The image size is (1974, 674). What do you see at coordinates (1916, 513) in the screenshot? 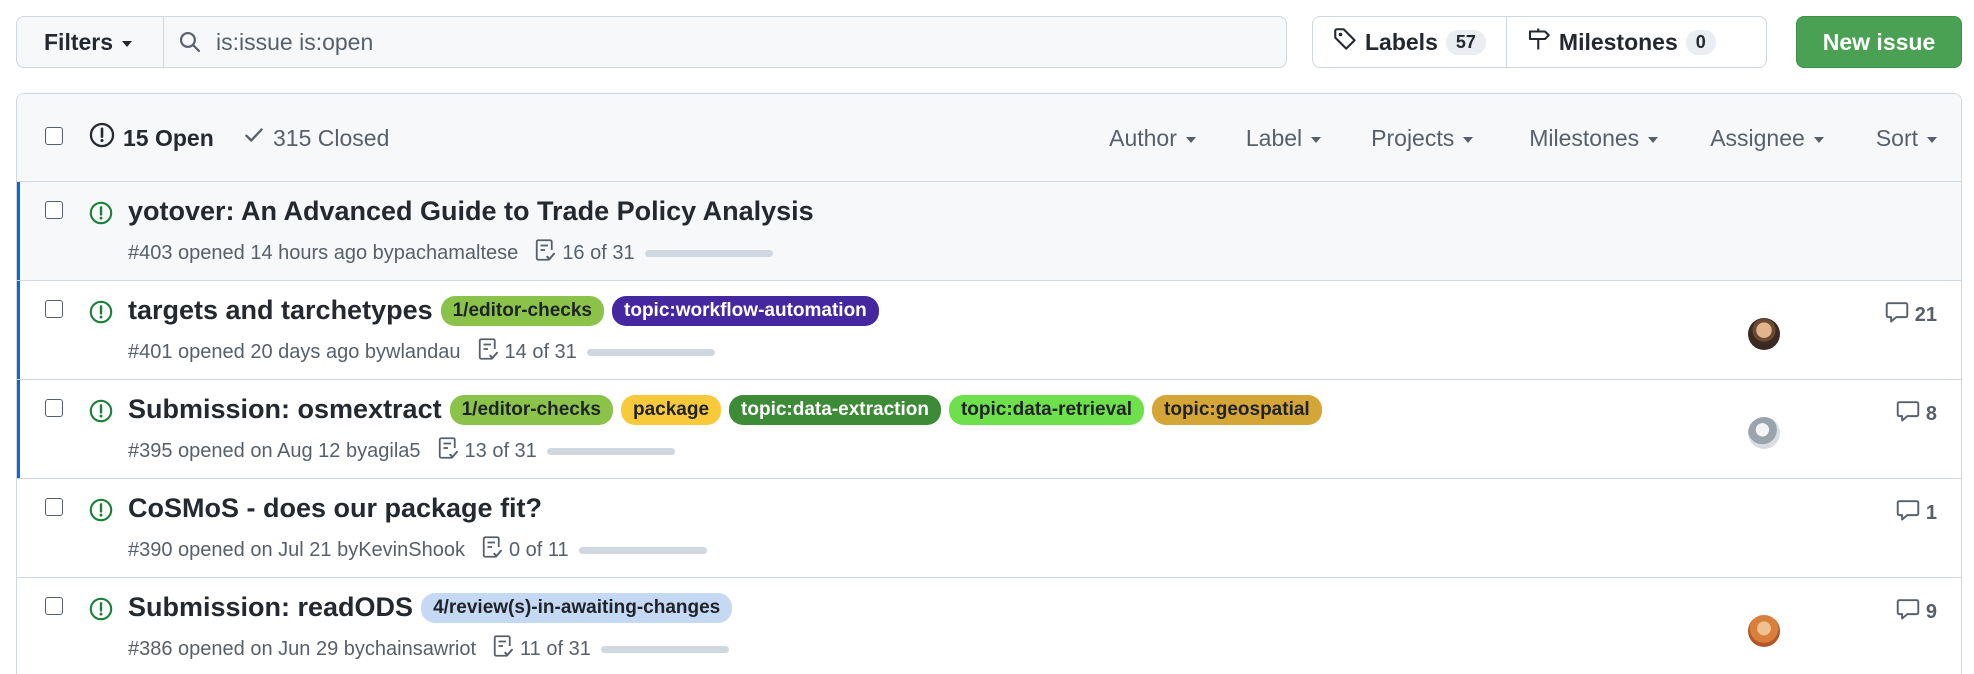
I see `comments-link: 1` at bounding box center [1916, 513].